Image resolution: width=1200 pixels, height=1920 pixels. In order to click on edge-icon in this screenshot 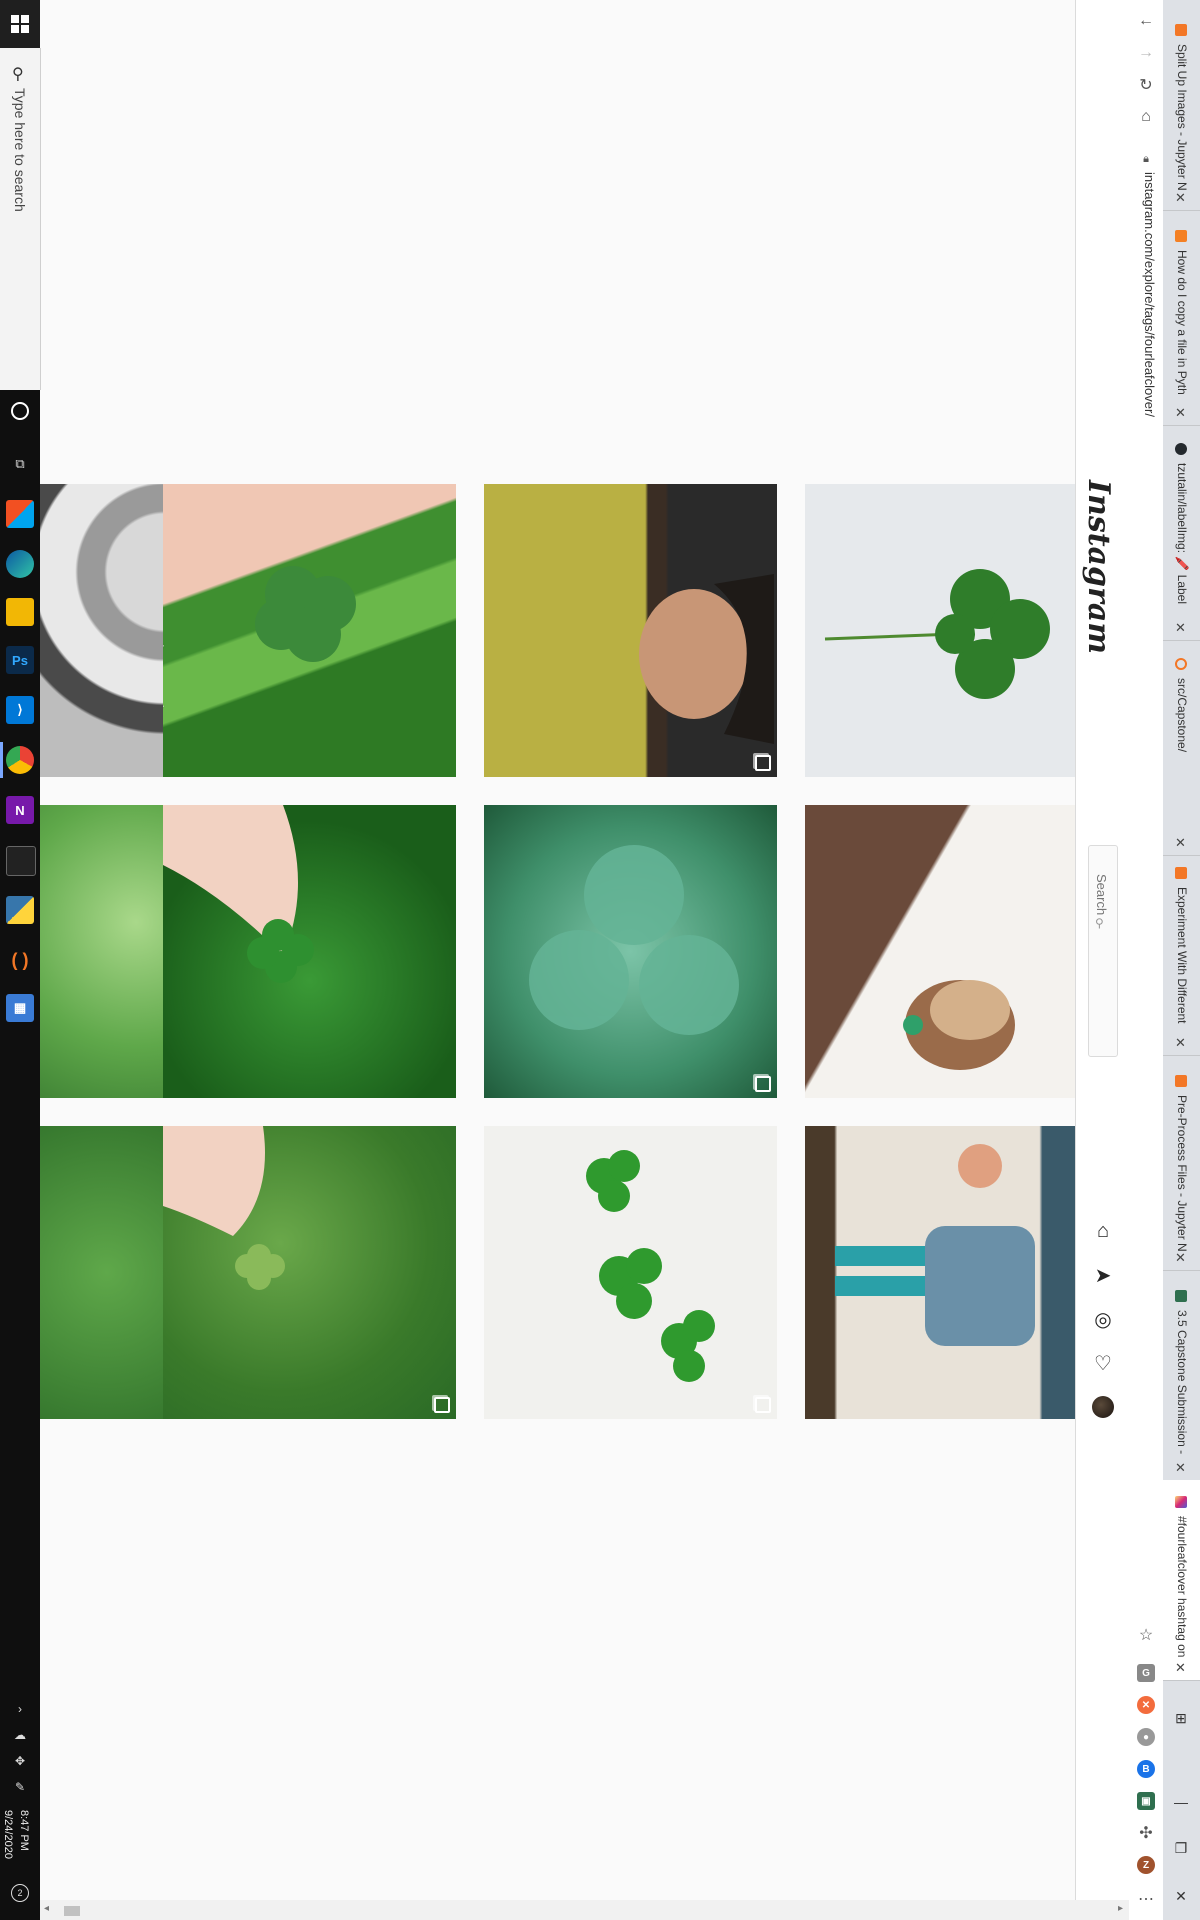, I will do `click(20, 564)`.